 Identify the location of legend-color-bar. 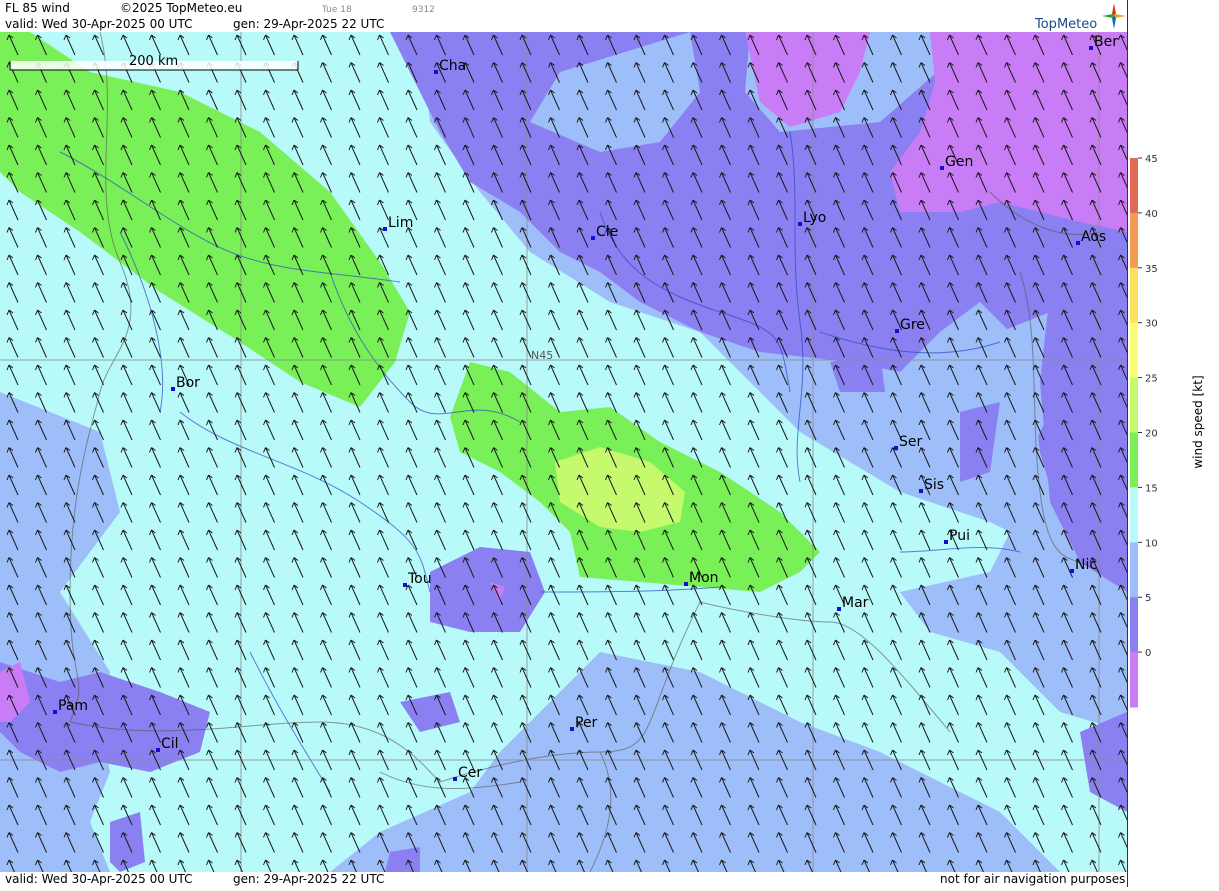
(1134, 433).